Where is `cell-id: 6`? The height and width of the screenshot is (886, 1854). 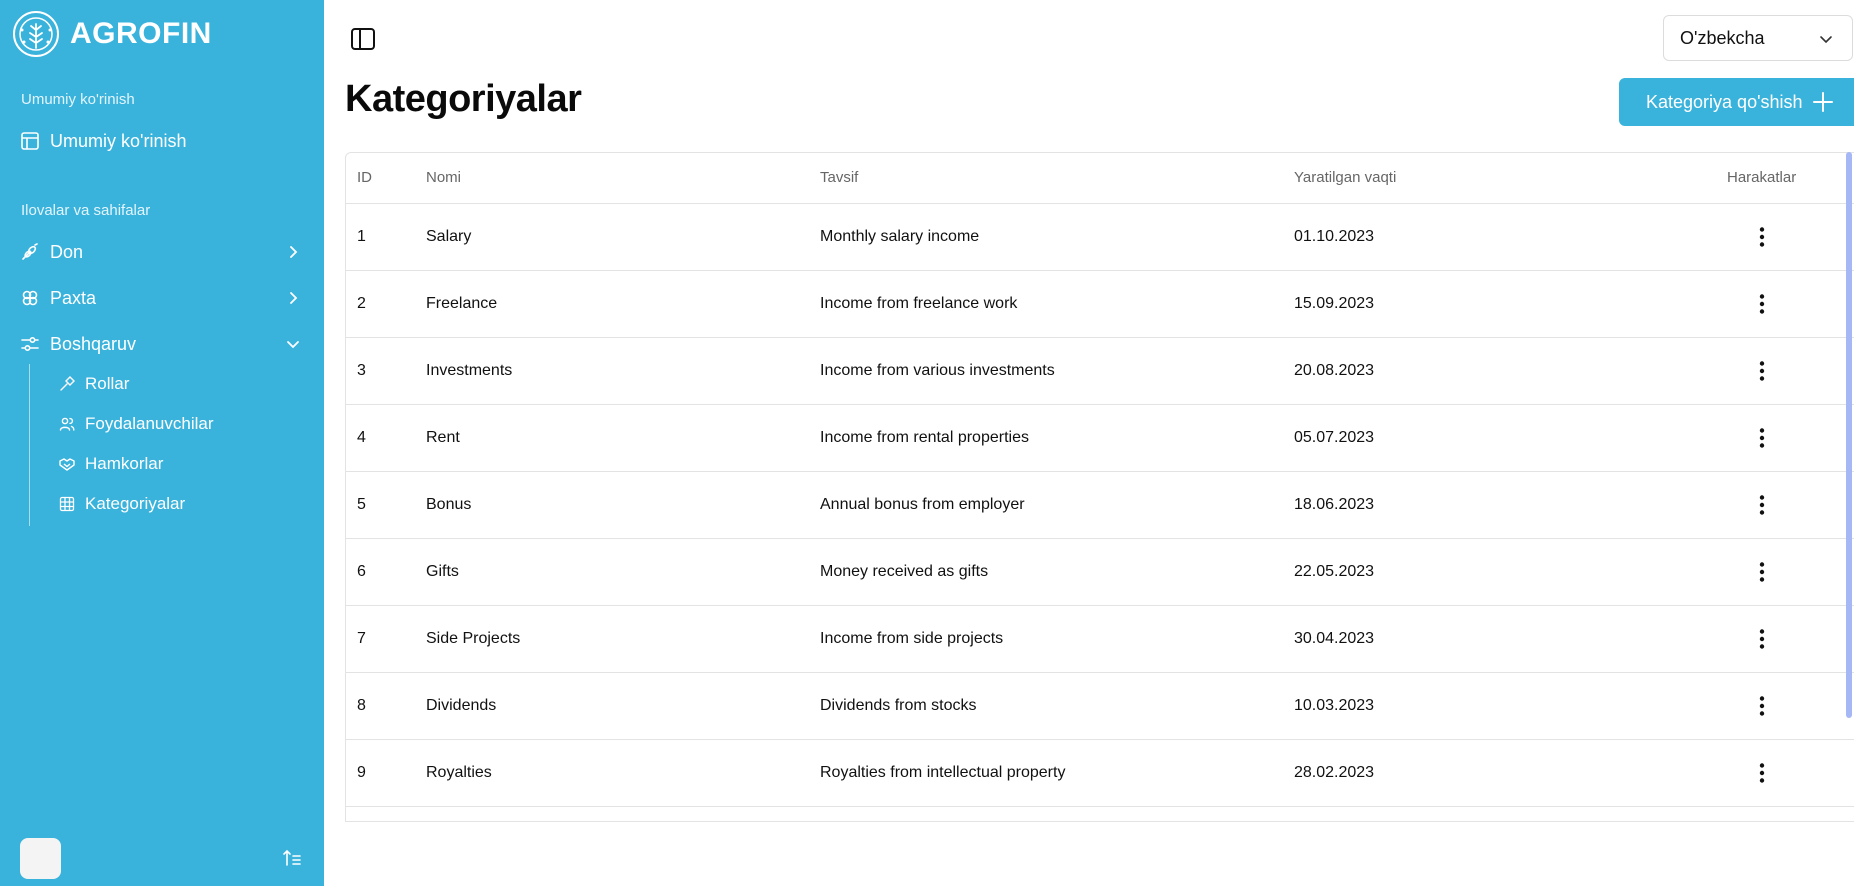 cell-id: 6 is located at coordinates (361, 571).